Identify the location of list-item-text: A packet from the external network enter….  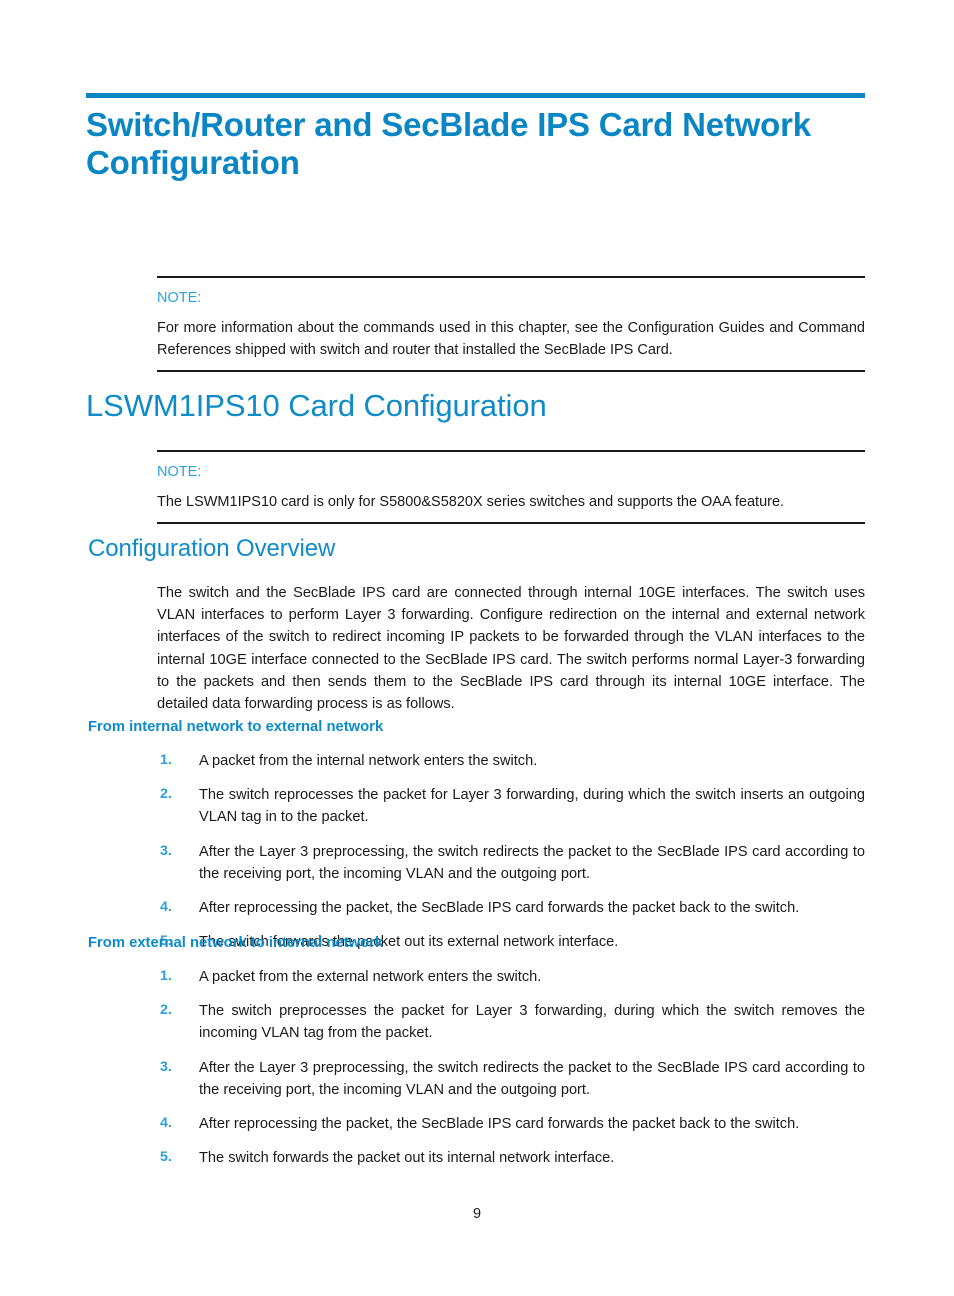
(370, 977).